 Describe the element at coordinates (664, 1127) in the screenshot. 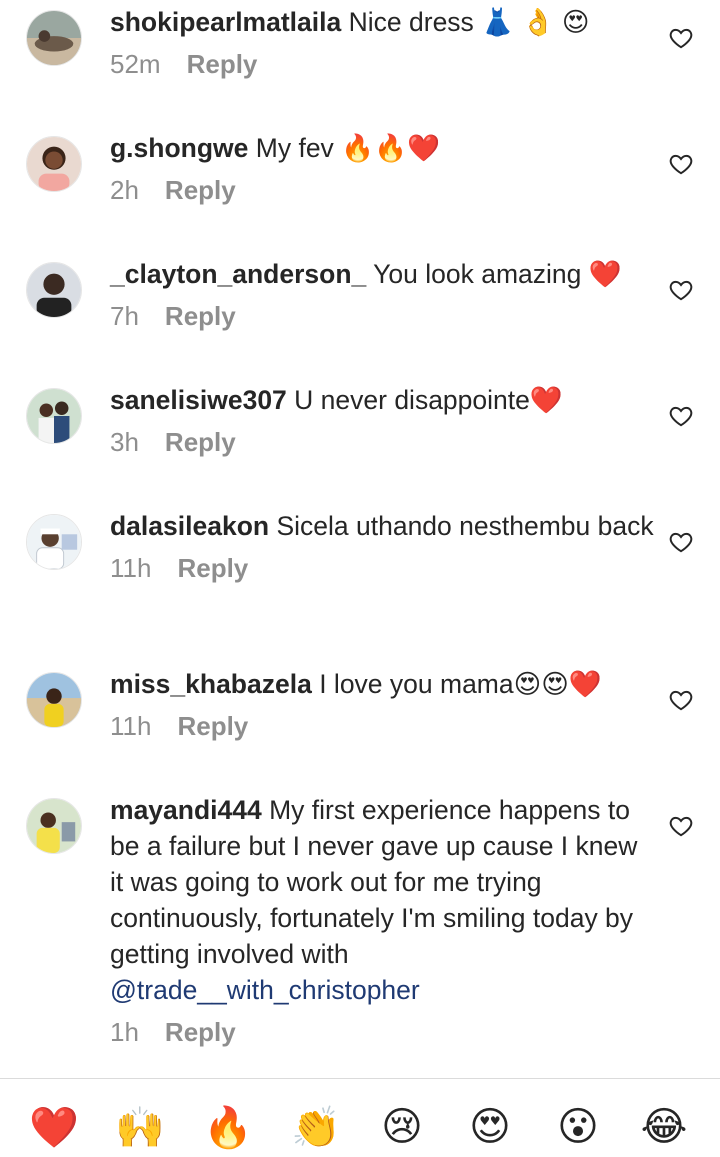

I see `tears-of-joy-reaction-button: 😂` at that location.